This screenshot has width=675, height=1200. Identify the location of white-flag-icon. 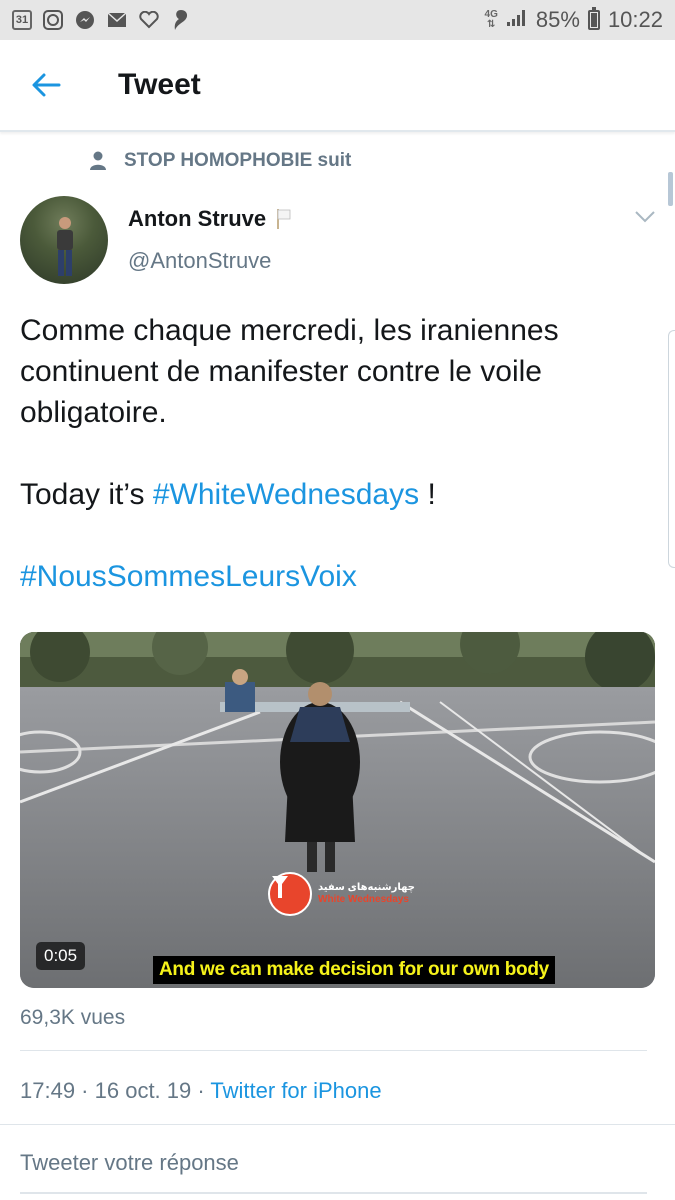
(284, 219).